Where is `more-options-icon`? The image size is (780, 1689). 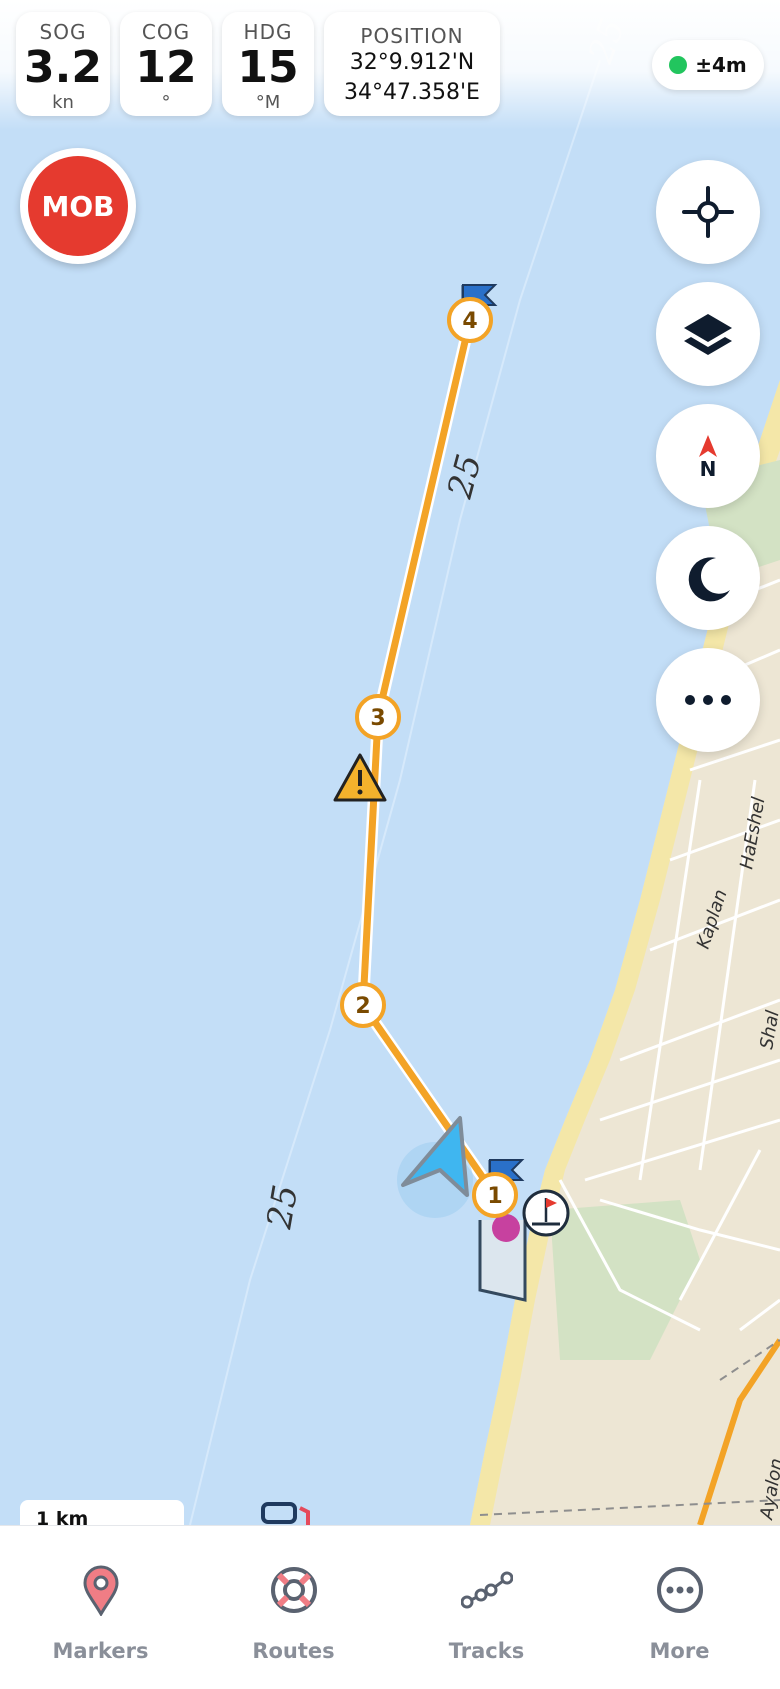 more-options-icon is located at coordinates (708, 700).